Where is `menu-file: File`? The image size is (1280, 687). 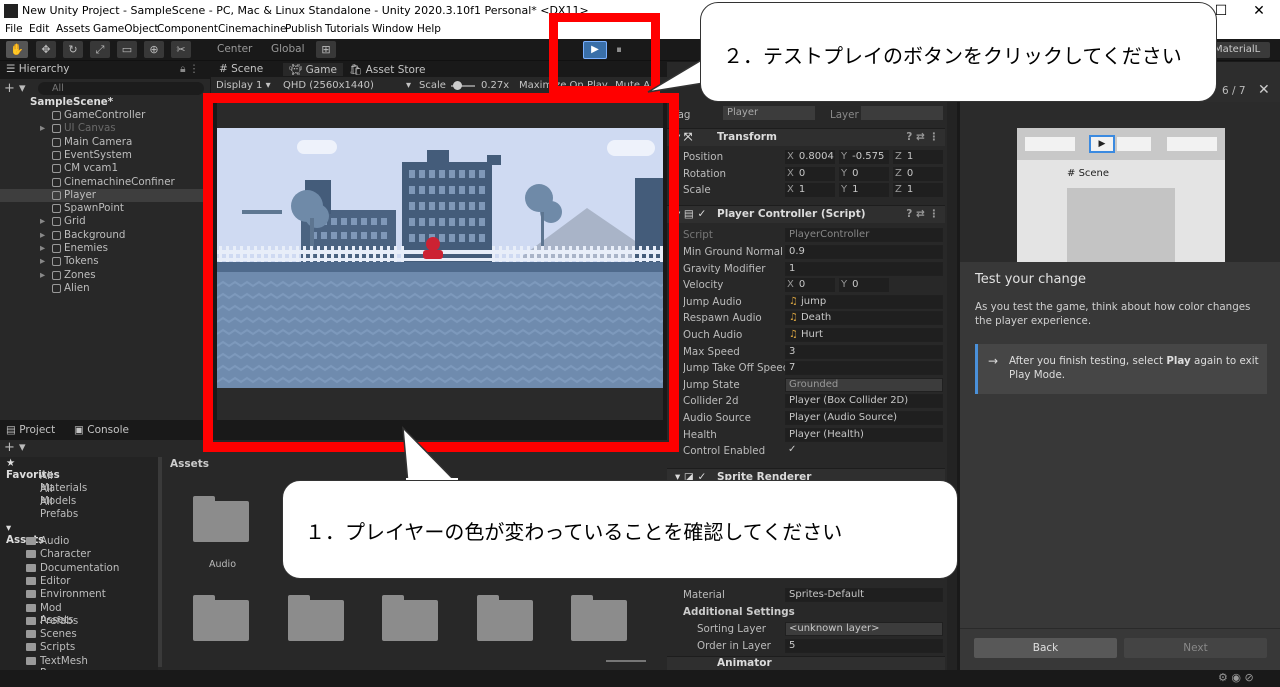
menu-file: File is located at coordinates (14, 29).